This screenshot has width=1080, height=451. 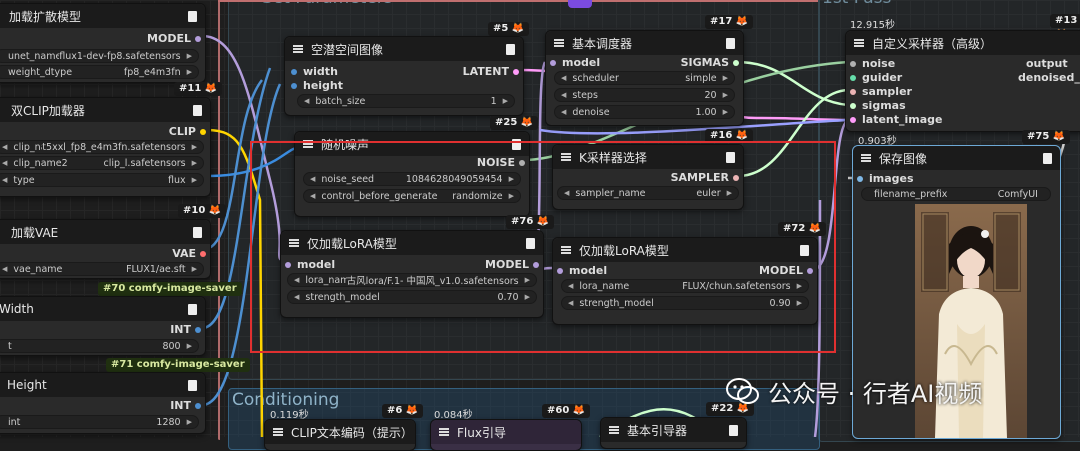 What do you see at coordinates (875, 394) in the screenshot?
I see `watermark-text: 公众号 · 行者AI视频` at bounding box center [875, 394].